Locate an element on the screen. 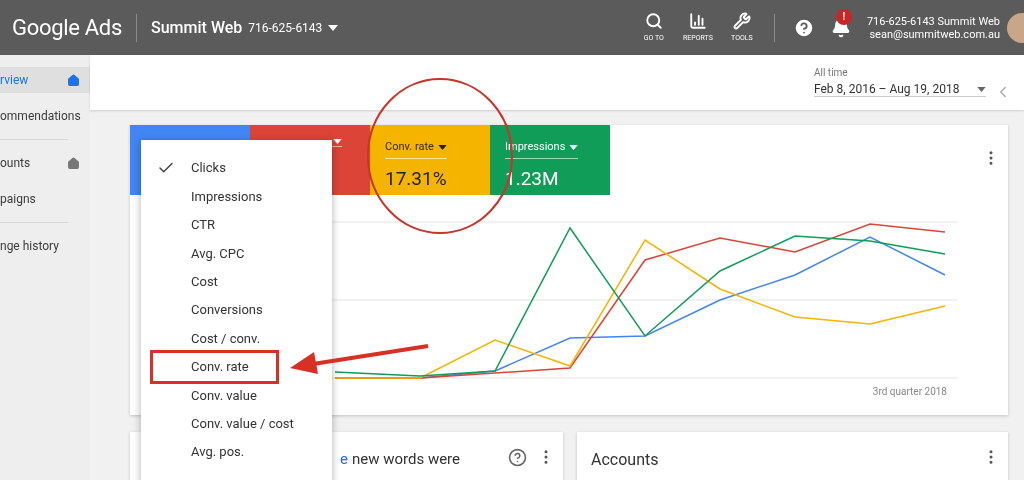  menu-item: Cost is located at coordinates (236, 281).